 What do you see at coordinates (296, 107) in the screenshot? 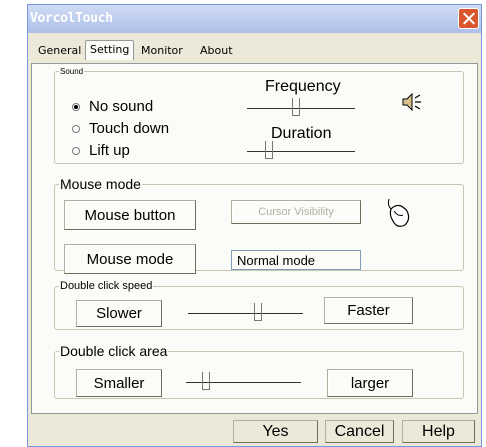
I see `frequency-slider-thumb` at bounding box center [296, 107].